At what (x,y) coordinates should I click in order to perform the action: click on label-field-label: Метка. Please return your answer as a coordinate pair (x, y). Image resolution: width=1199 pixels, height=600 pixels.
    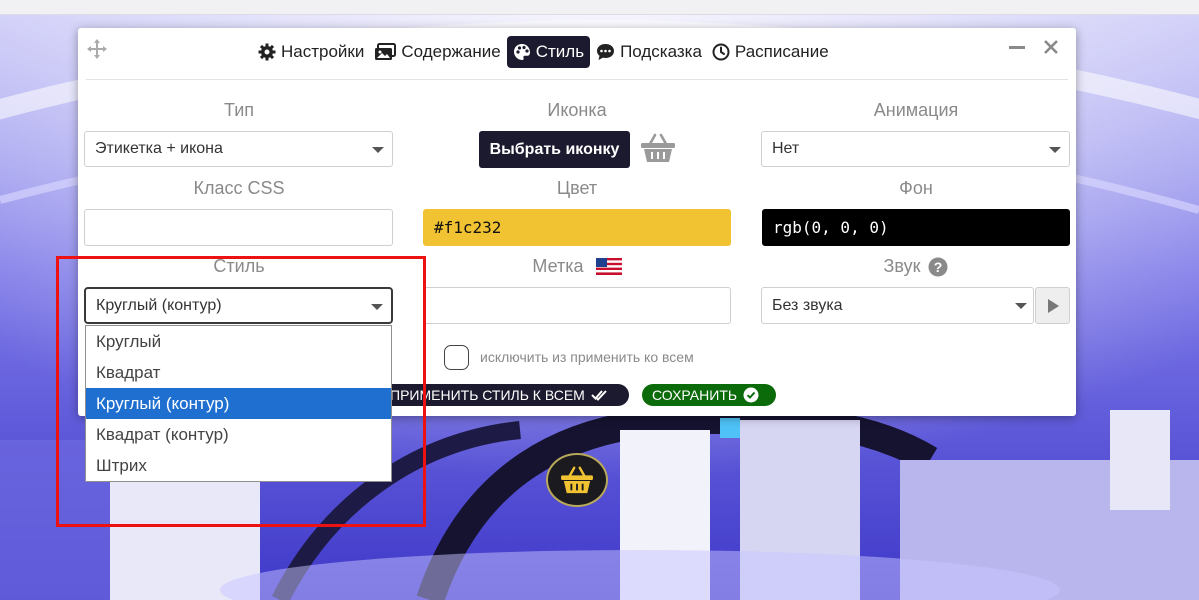
    Looking at the image, I should click on (558, 266).